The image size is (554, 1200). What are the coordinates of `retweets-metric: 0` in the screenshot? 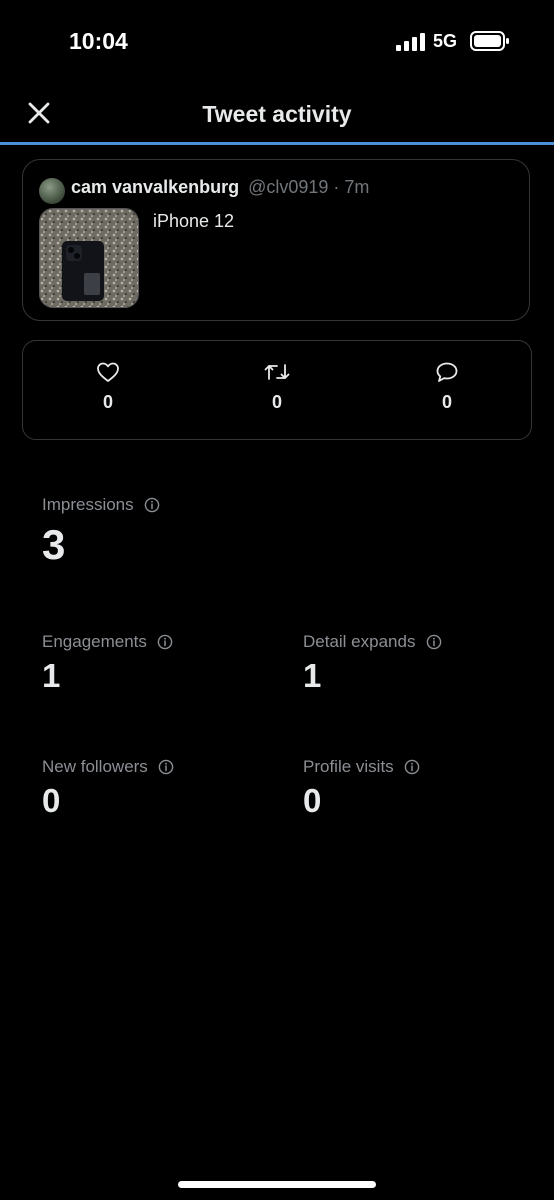 It's located at (277, 387).